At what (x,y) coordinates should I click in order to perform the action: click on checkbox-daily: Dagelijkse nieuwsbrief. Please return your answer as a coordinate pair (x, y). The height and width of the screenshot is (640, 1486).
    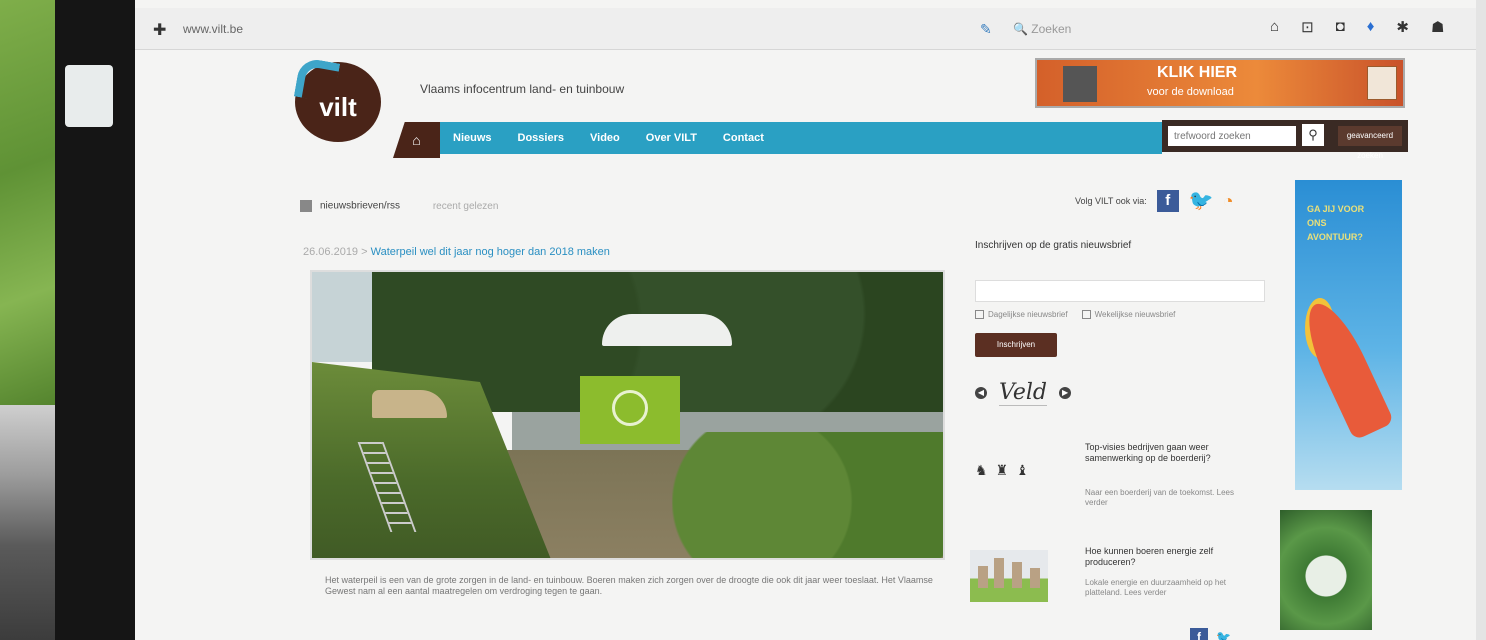
    Looking at the image, I should click on (1021, 315).